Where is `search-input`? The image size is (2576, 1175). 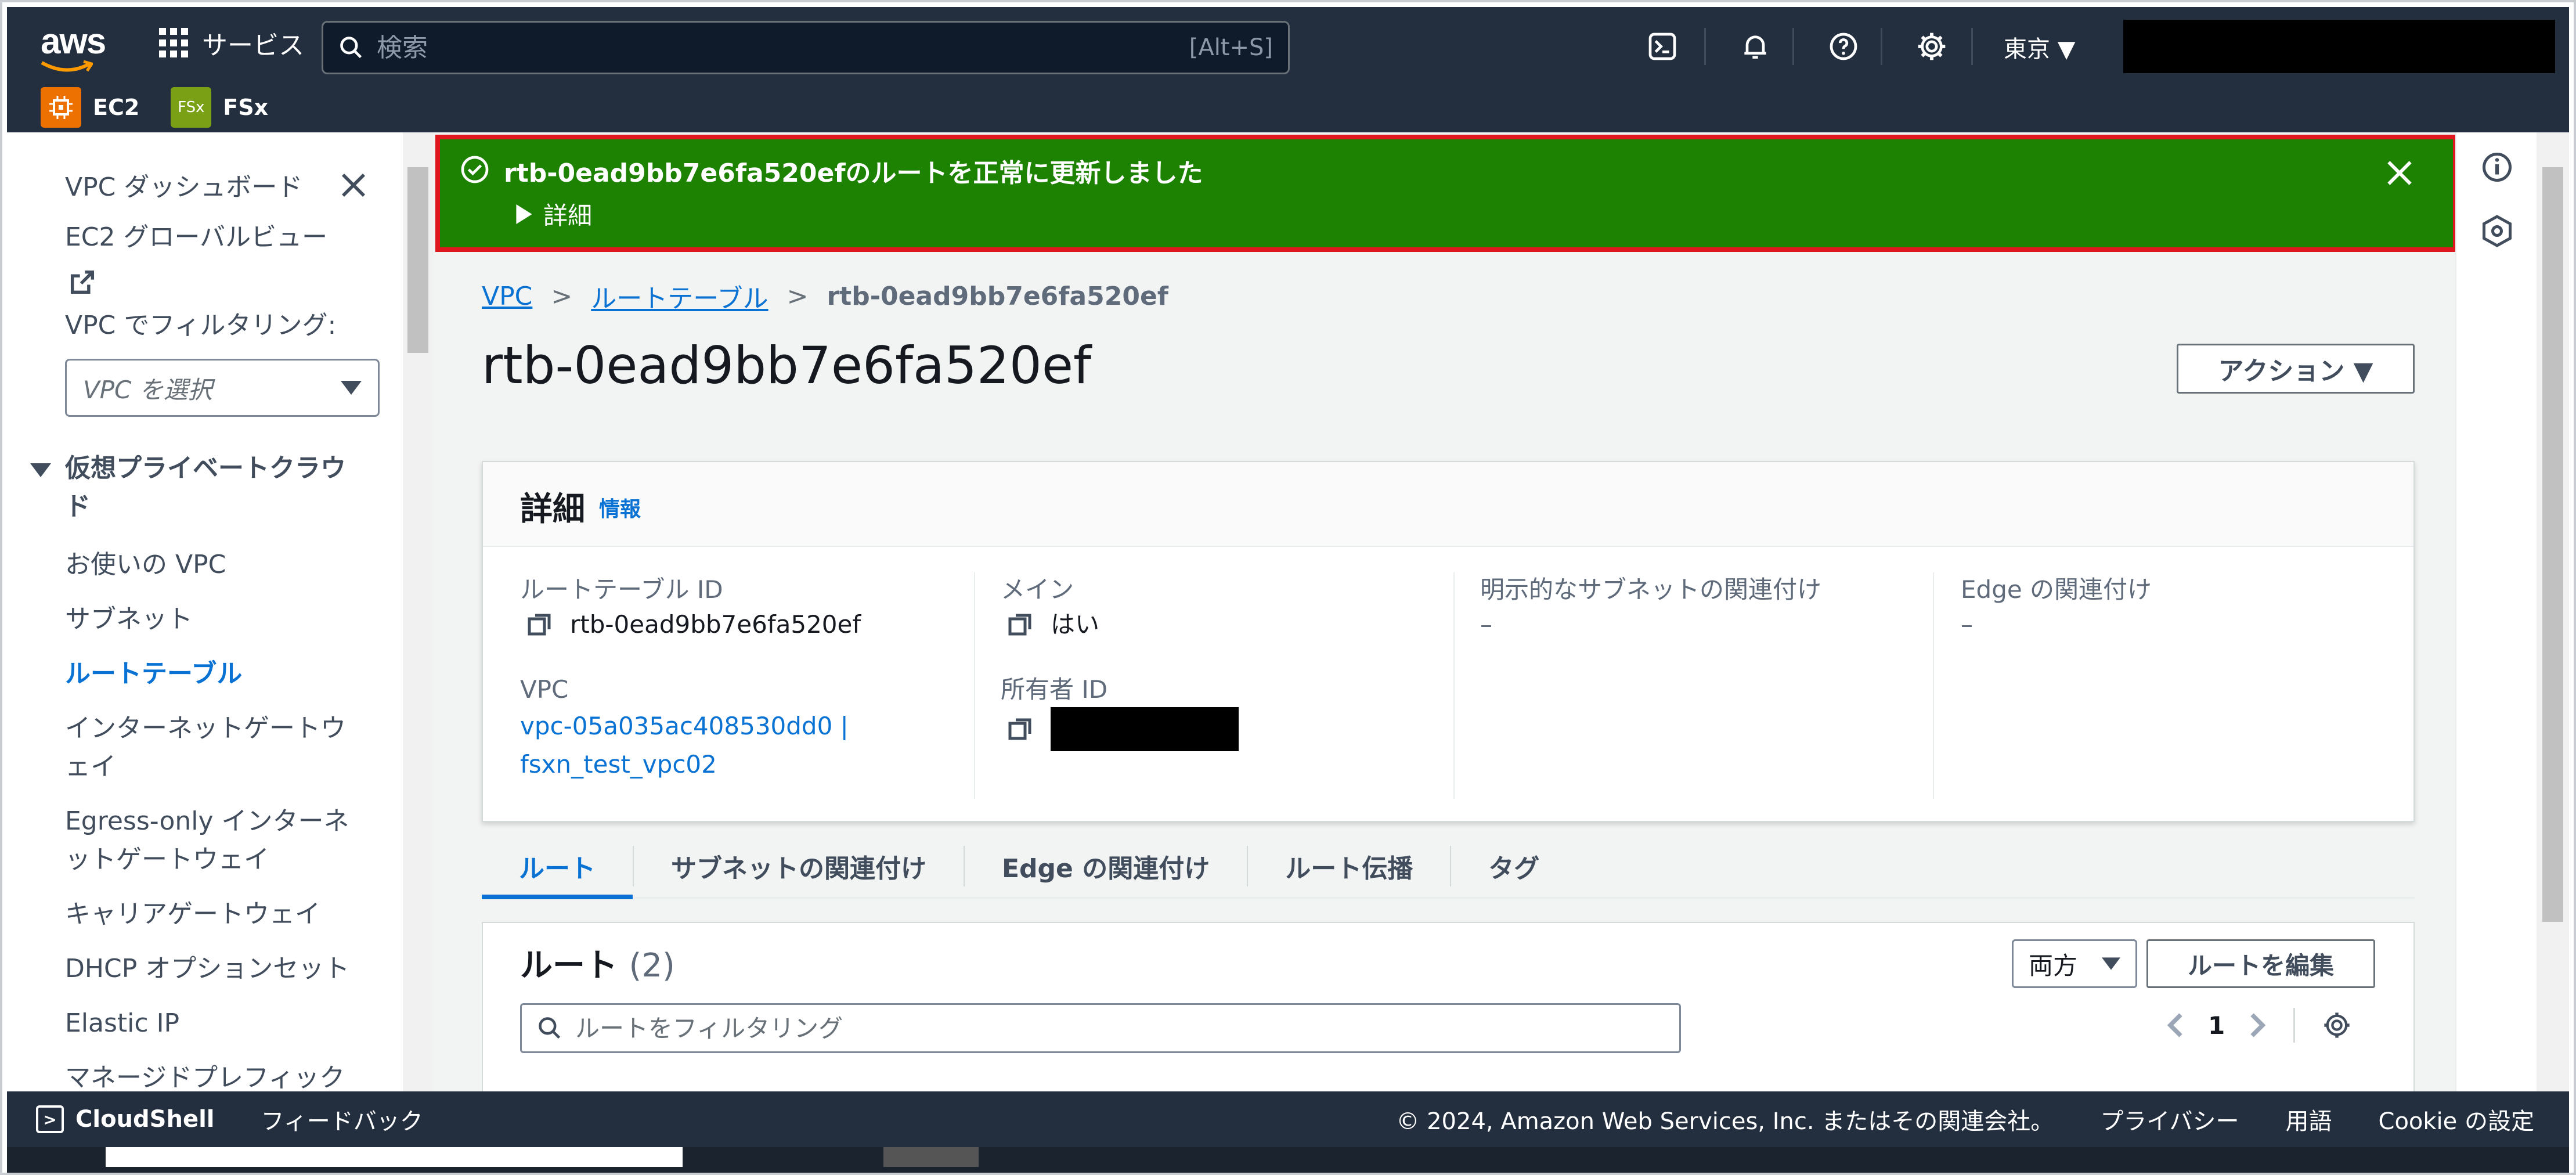
search-input is located at coordinates (783, 48).